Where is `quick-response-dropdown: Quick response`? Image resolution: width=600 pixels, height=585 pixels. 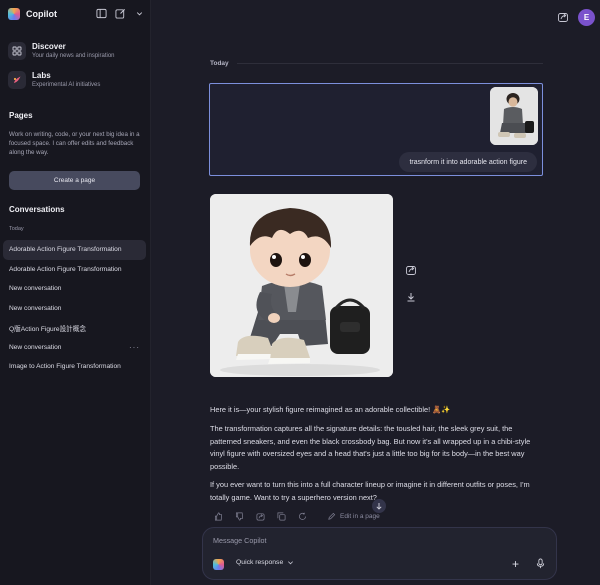
quick-response-dropdown: Quick response is located at coordinates (265, 562).